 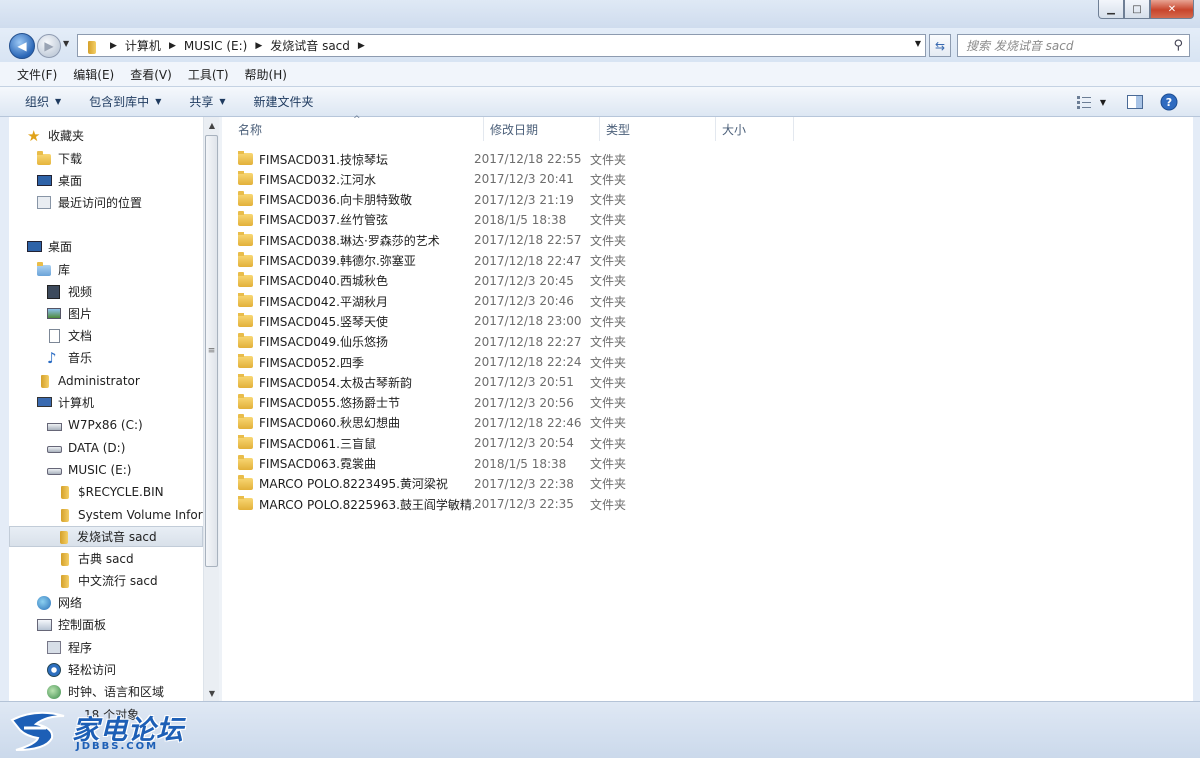 I want to click on nav-pictures: 图片, so click(x=69, y=313).